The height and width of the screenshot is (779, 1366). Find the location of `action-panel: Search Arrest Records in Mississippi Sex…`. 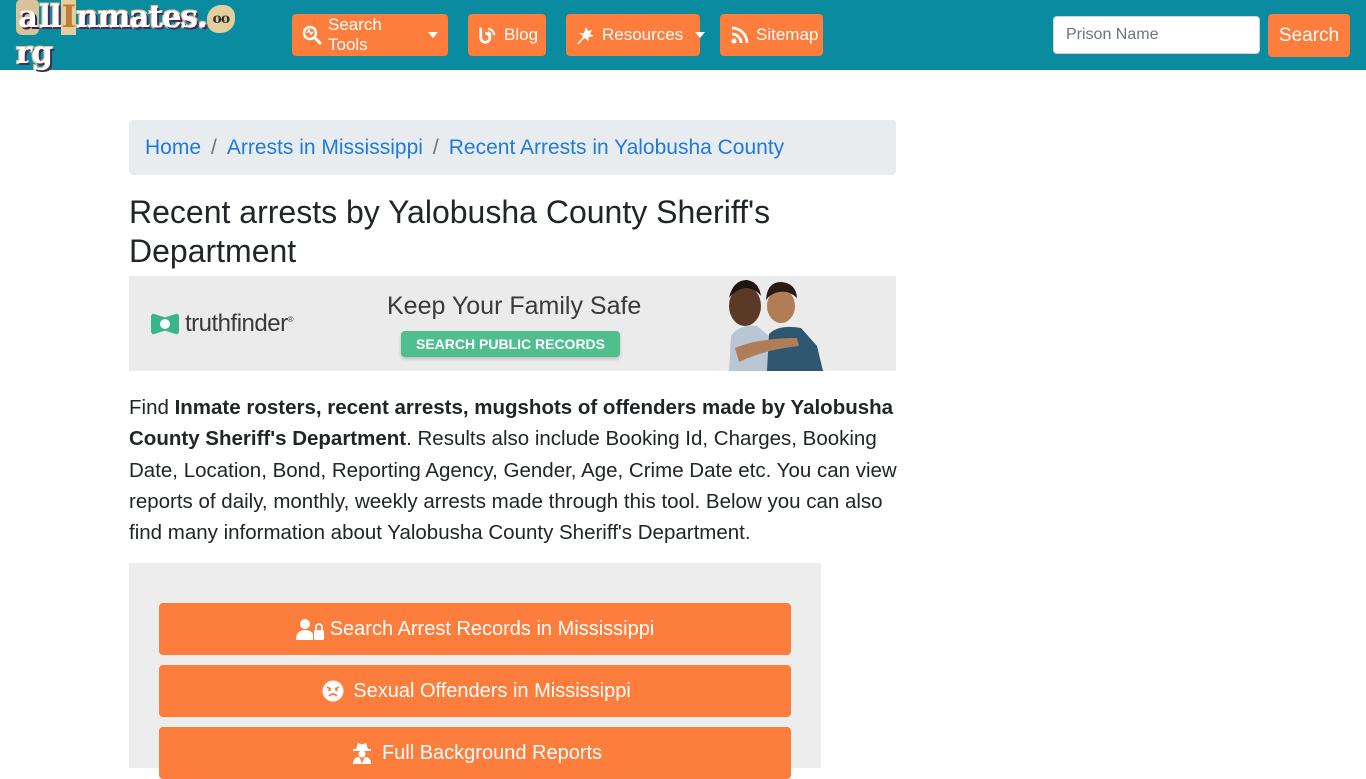

action-panel: Search Arrest Records in Mississippi Sex… is located at coordinates (475, 671).